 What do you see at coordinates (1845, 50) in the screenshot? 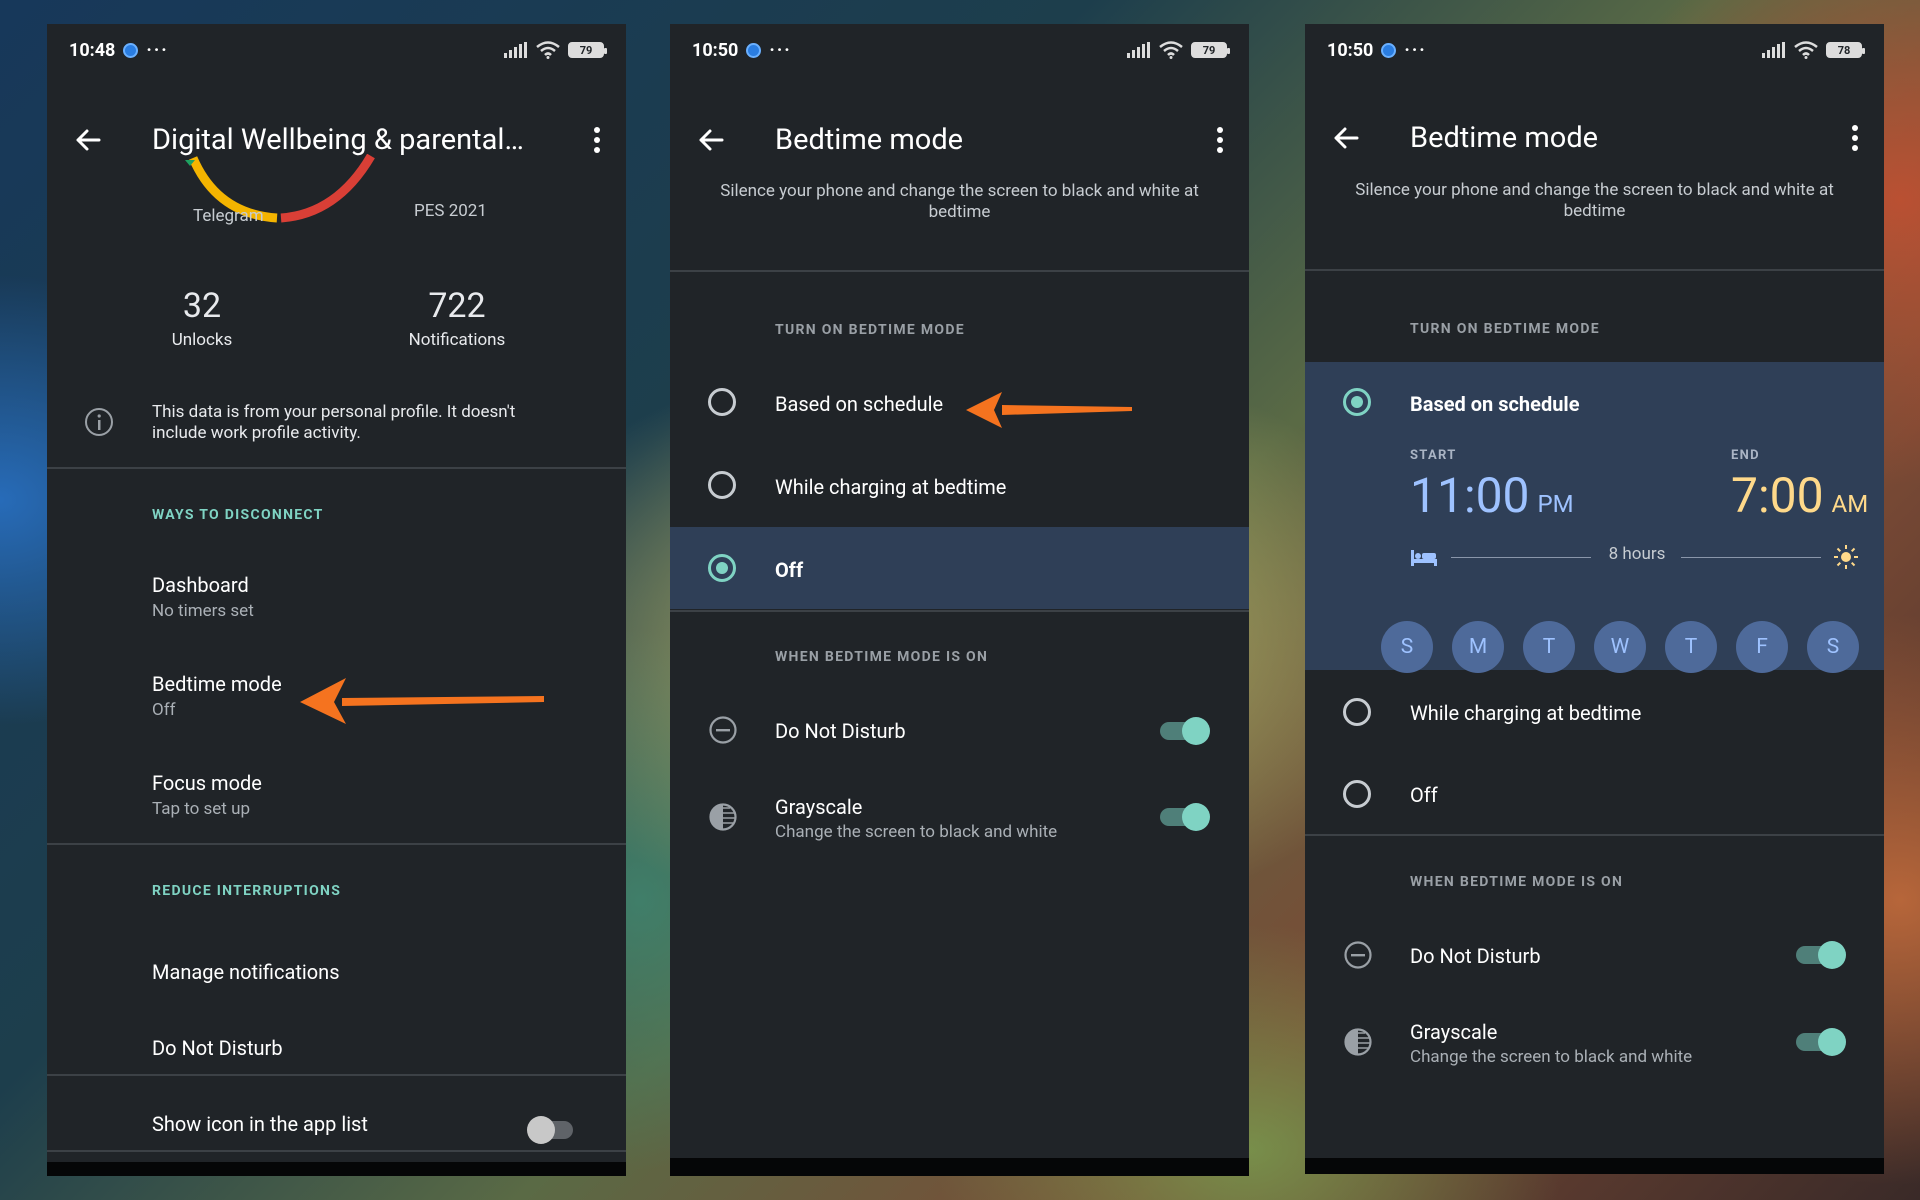
I see `battery-icon: 78` at bounding box center [1845, 50].